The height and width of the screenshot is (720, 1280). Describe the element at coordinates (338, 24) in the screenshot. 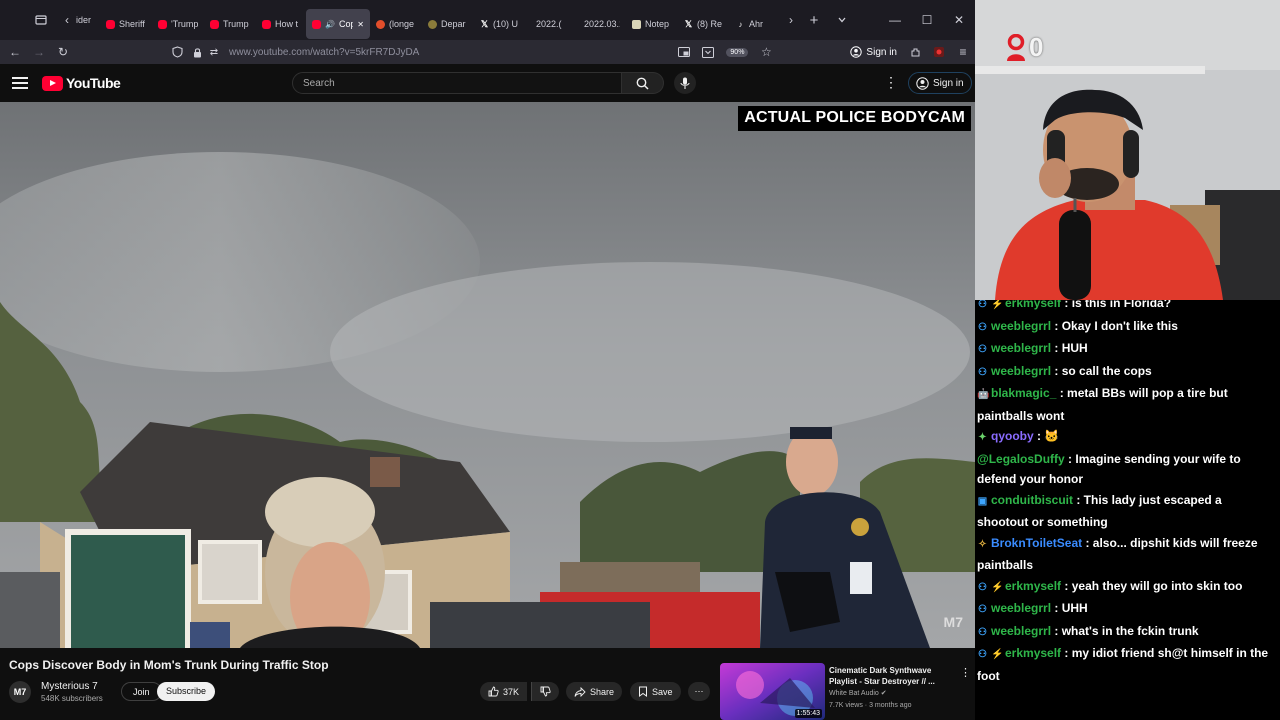

I see `tab-active: 🔊 Cop ✕` at that location.